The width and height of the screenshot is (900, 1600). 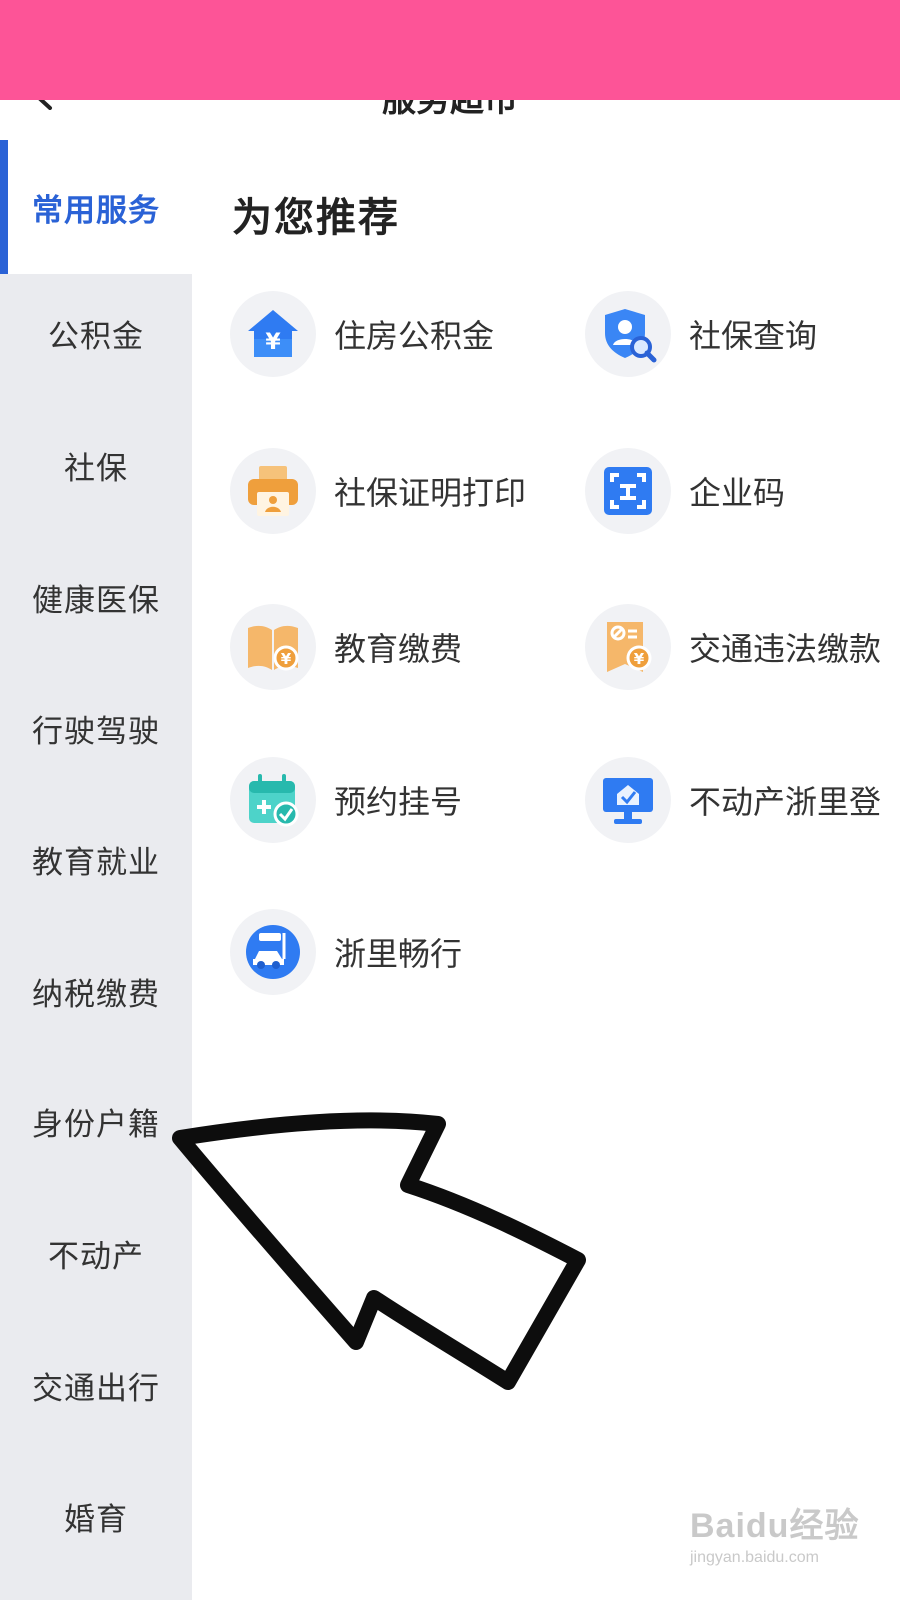 I want to click on shield-person-search-icon, so click(x=628, y=334).